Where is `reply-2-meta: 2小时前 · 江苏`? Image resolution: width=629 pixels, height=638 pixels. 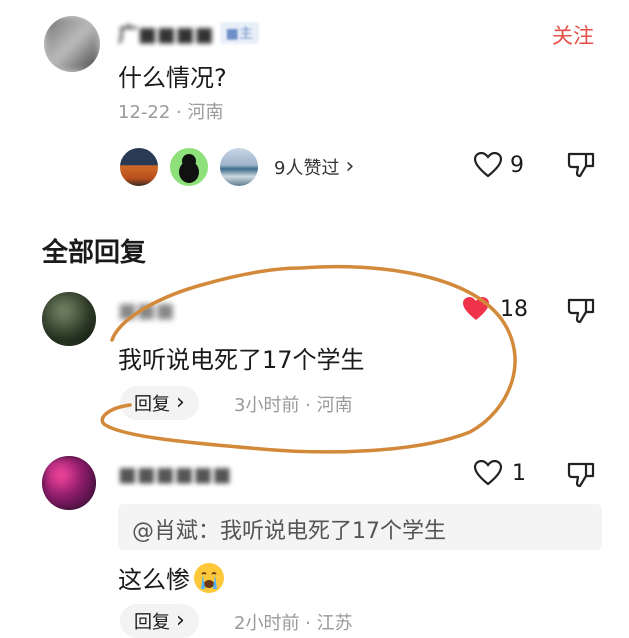 reply-2-meta: 2小时前 · 江苏 is located at coordinates (293, 623).